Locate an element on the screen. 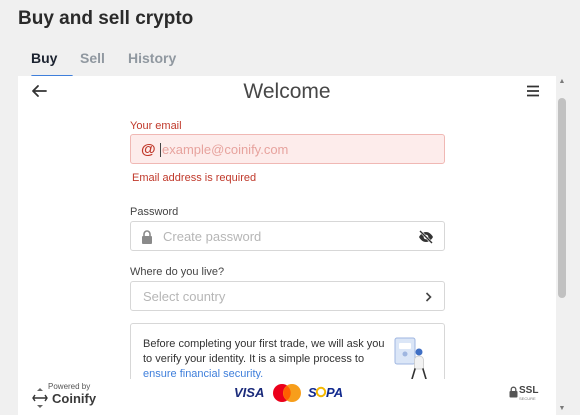 This screenshot has height=415, width=580. scroll-up-arrow: ▲ is located at coordinates (562, 82).